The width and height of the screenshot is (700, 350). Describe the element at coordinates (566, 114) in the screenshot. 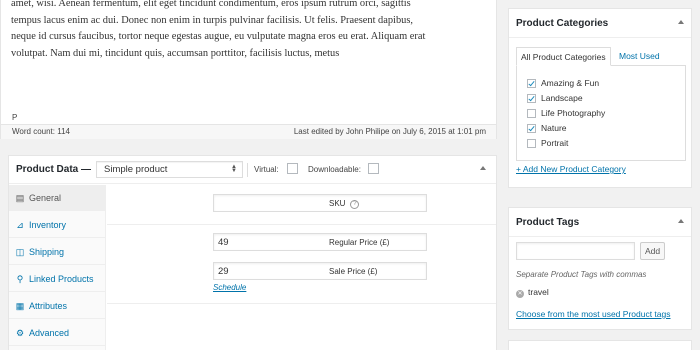

I see `category-item: Life Photography` at that location.